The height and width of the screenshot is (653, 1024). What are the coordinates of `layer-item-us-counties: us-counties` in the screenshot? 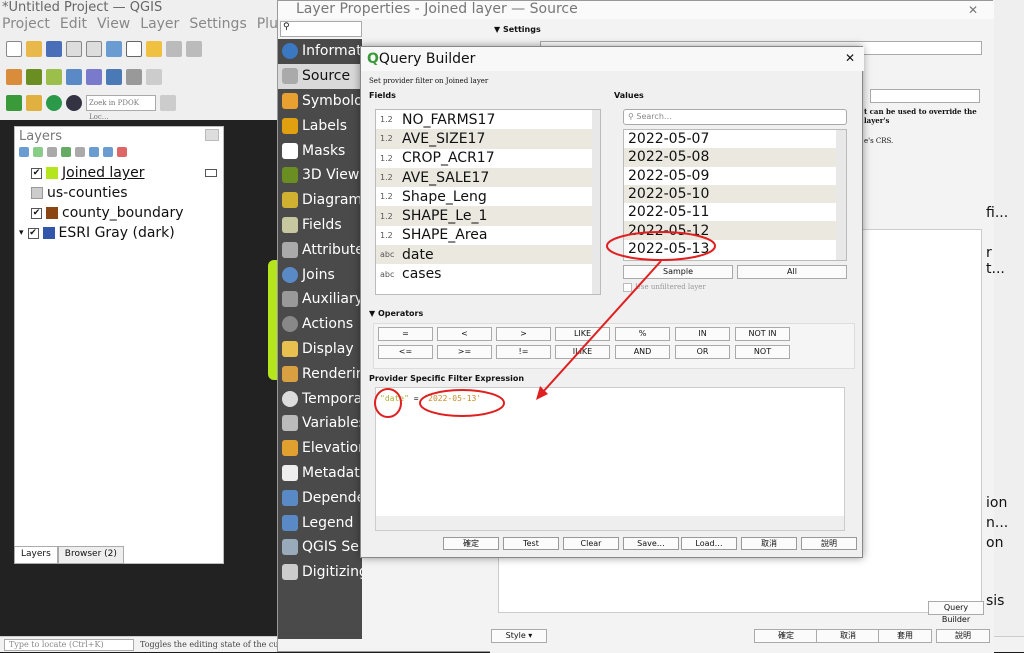 It's located at (119, 193).